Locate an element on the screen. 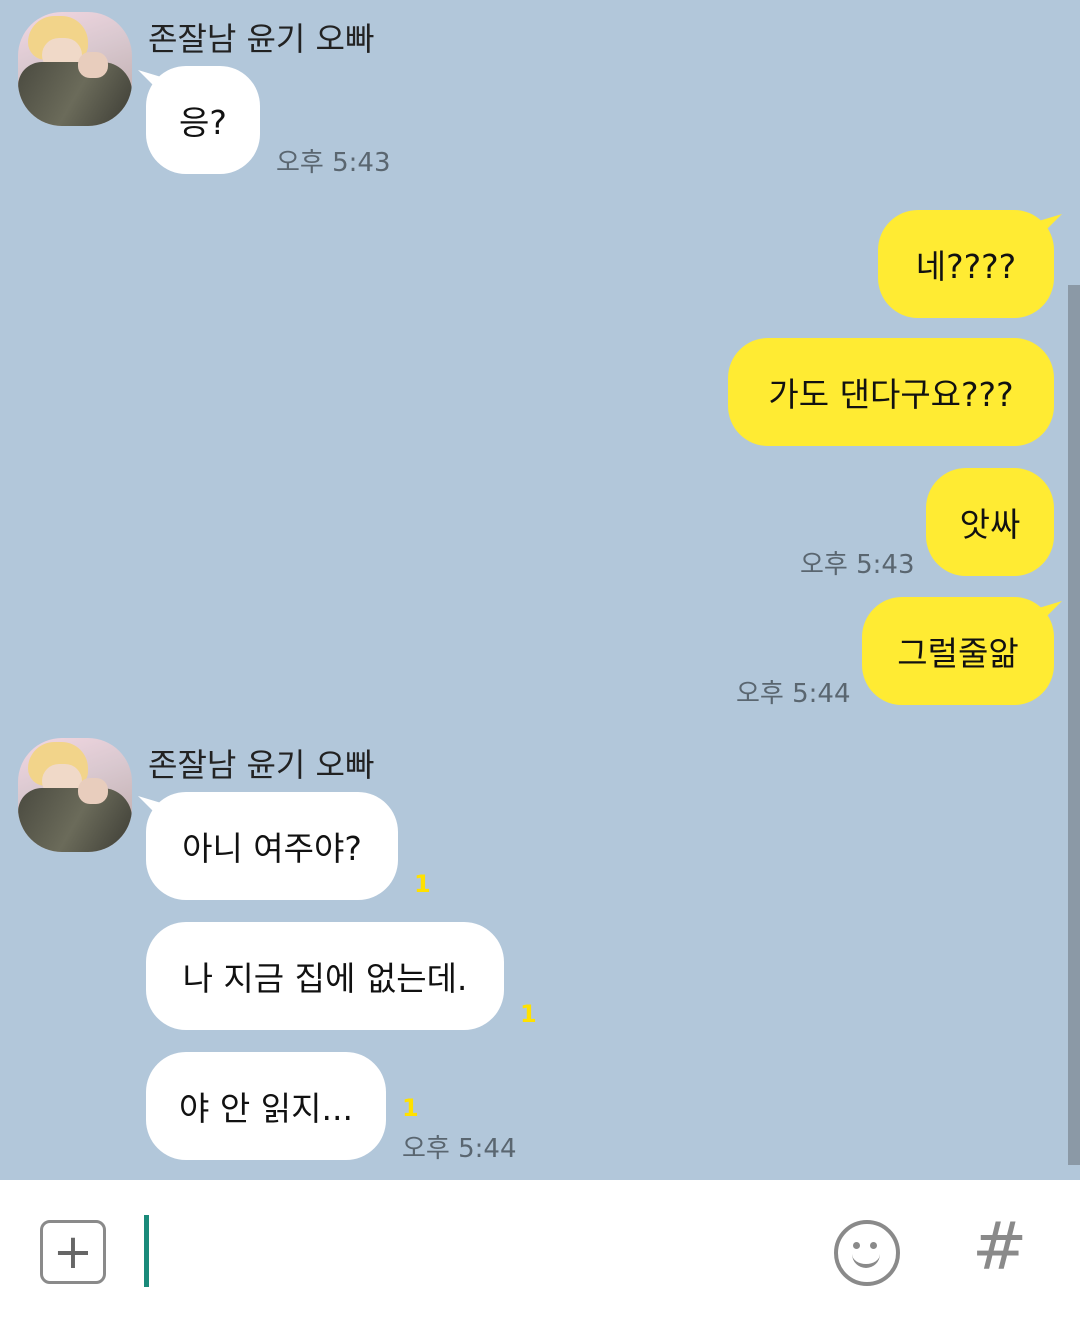 This screenshot has width=1080, height=1324. plus-icon: + is located at coordinates (73, 1252).